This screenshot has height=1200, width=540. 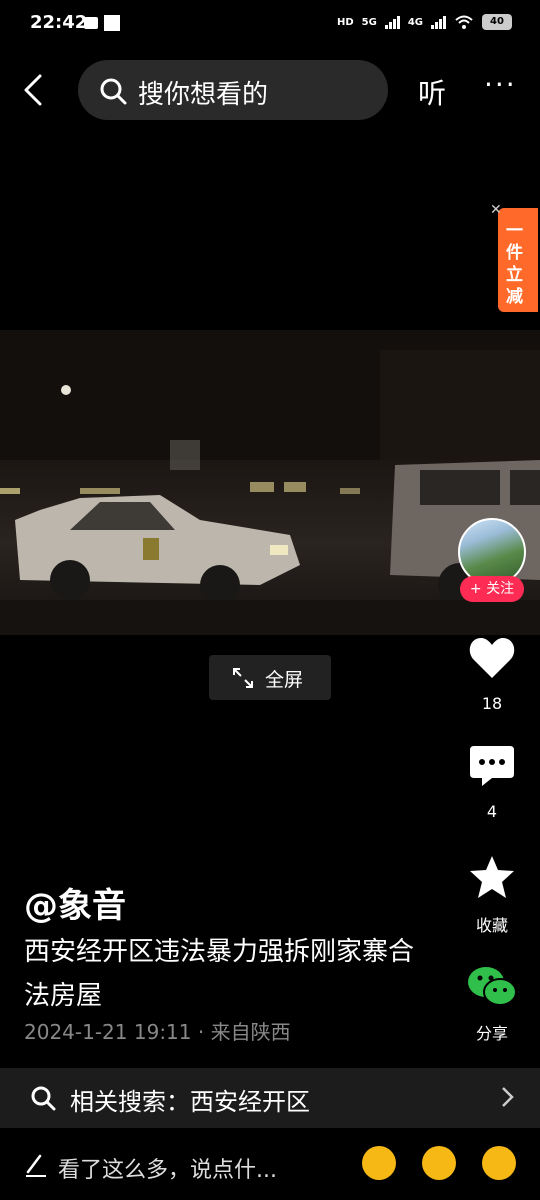 I want to click on pencil-icon, so click(x=36, y=1165).